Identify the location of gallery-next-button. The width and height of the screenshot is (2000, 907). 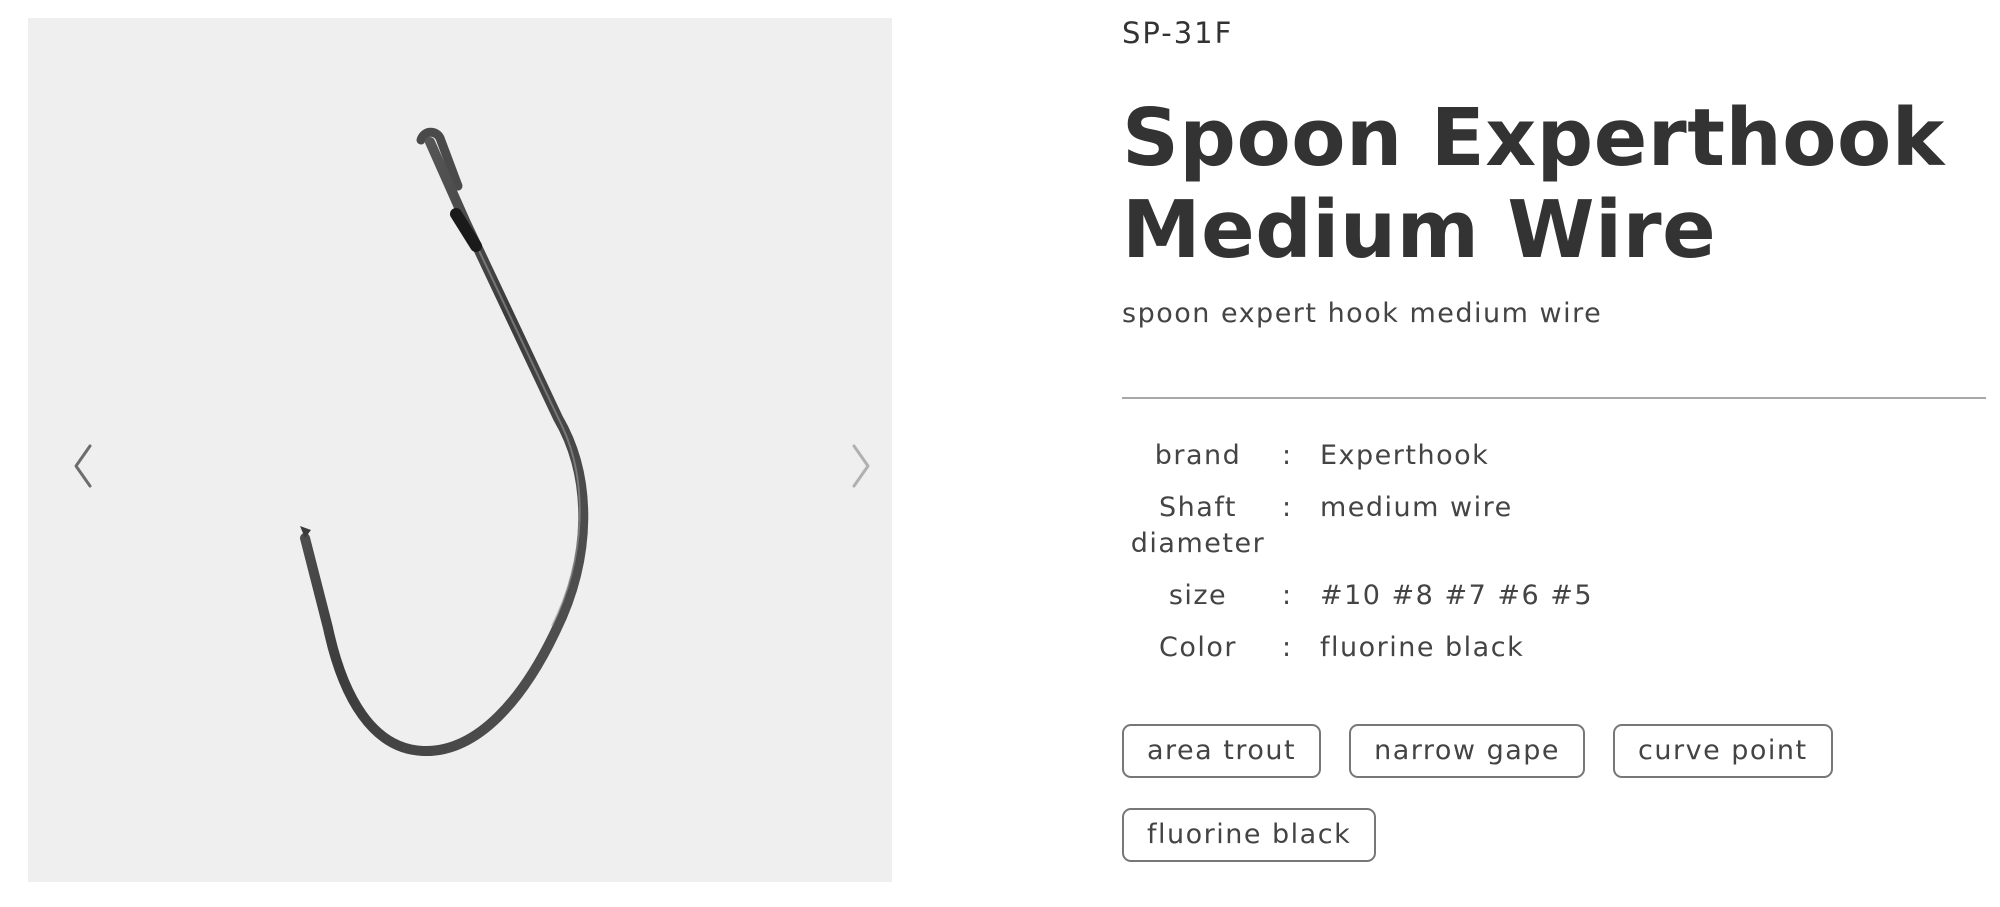
(860, 466).